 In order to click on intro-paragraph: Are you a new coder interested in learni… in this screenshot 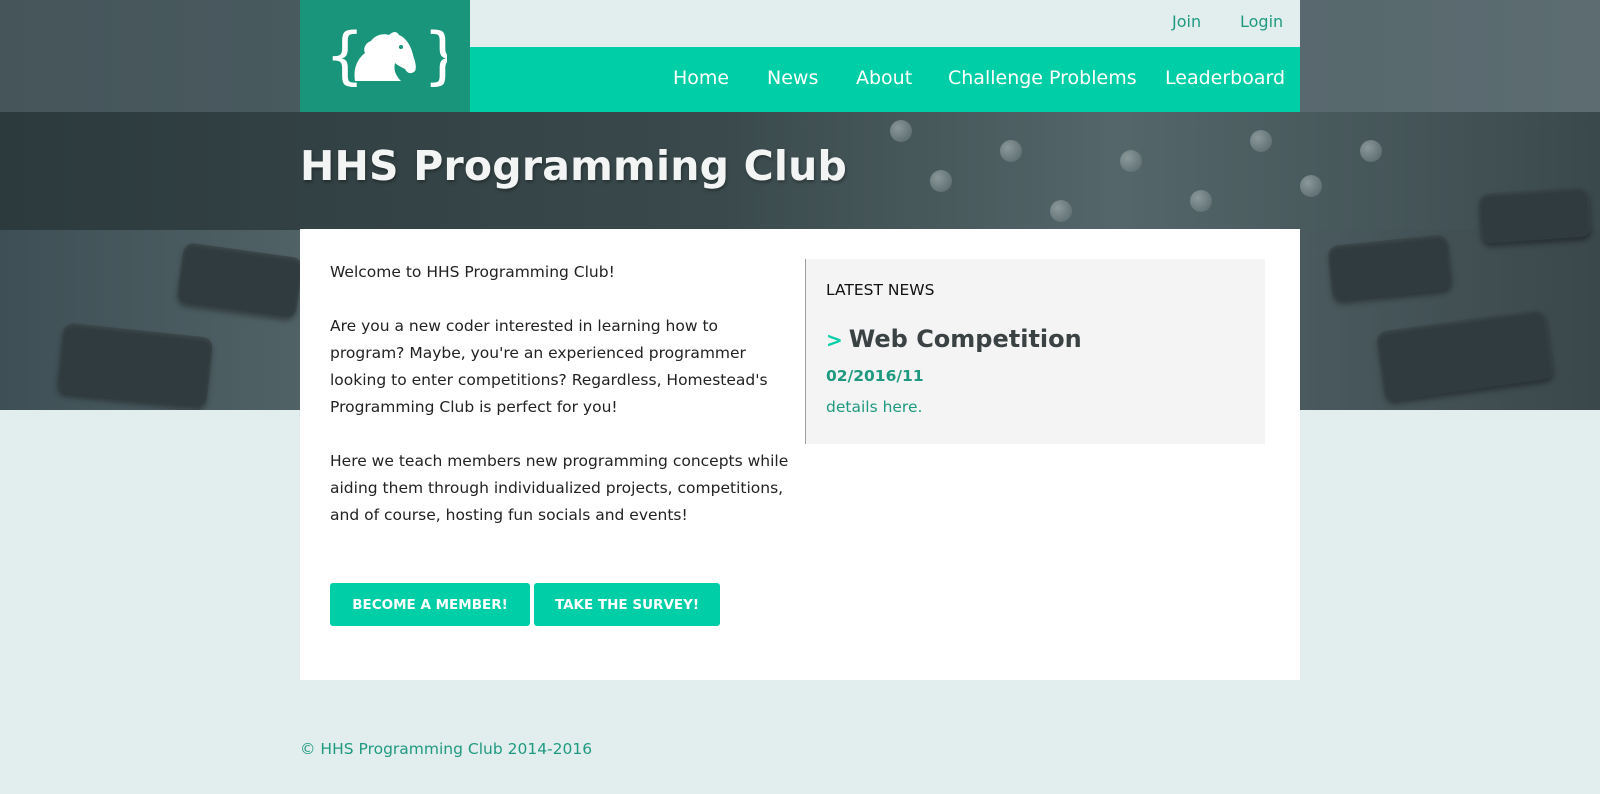, I will do `click(549, 366)`.